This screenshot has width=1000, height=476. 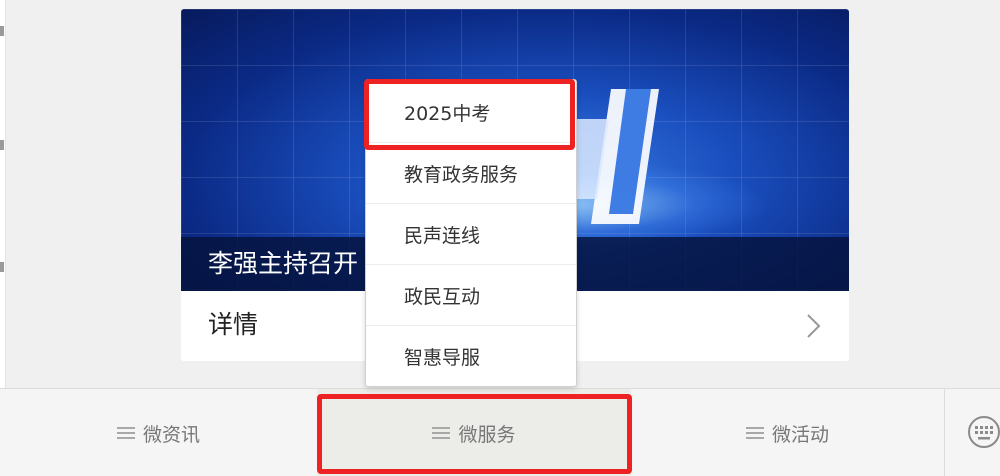 I want to click on menu-micro-activity-label: 微活动, so click(x=800, y=434).